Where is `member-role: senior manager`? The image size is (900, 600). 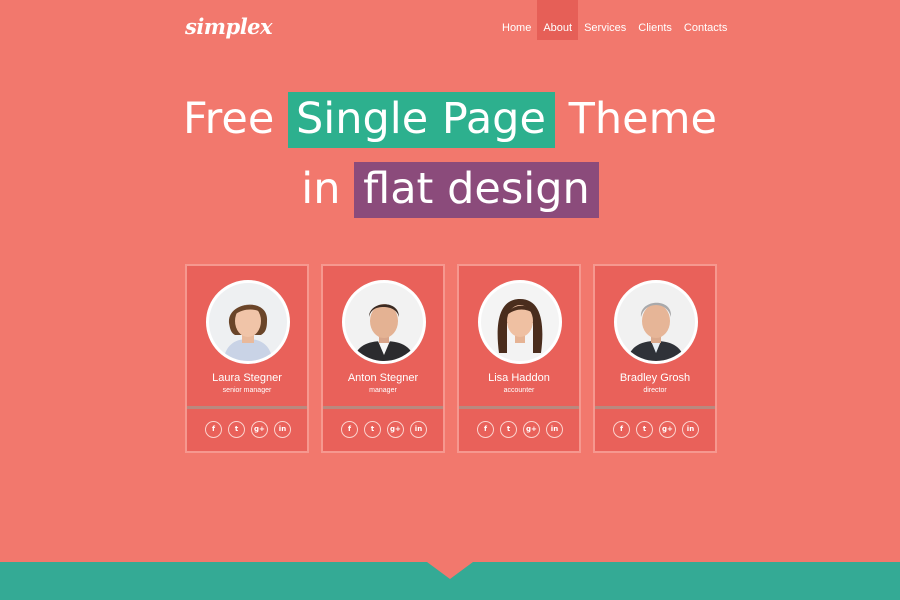
member-role: senior manager is located at coordinates (247, 390).